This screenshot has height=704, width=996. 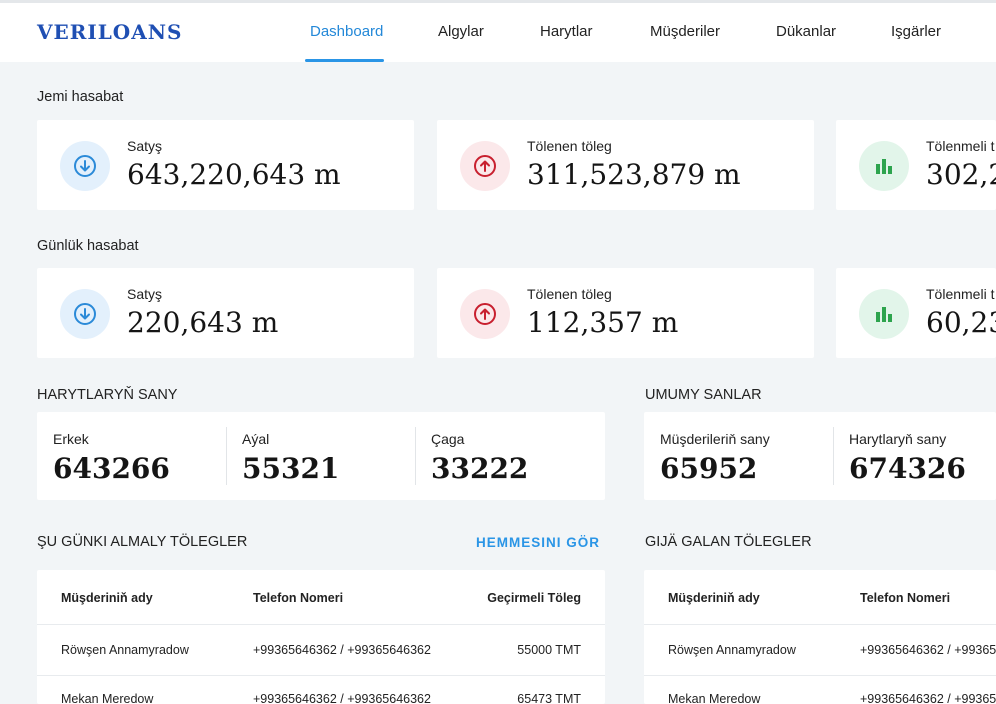 I want to click on stat-value: 302,2, so click(x=961, y=174).